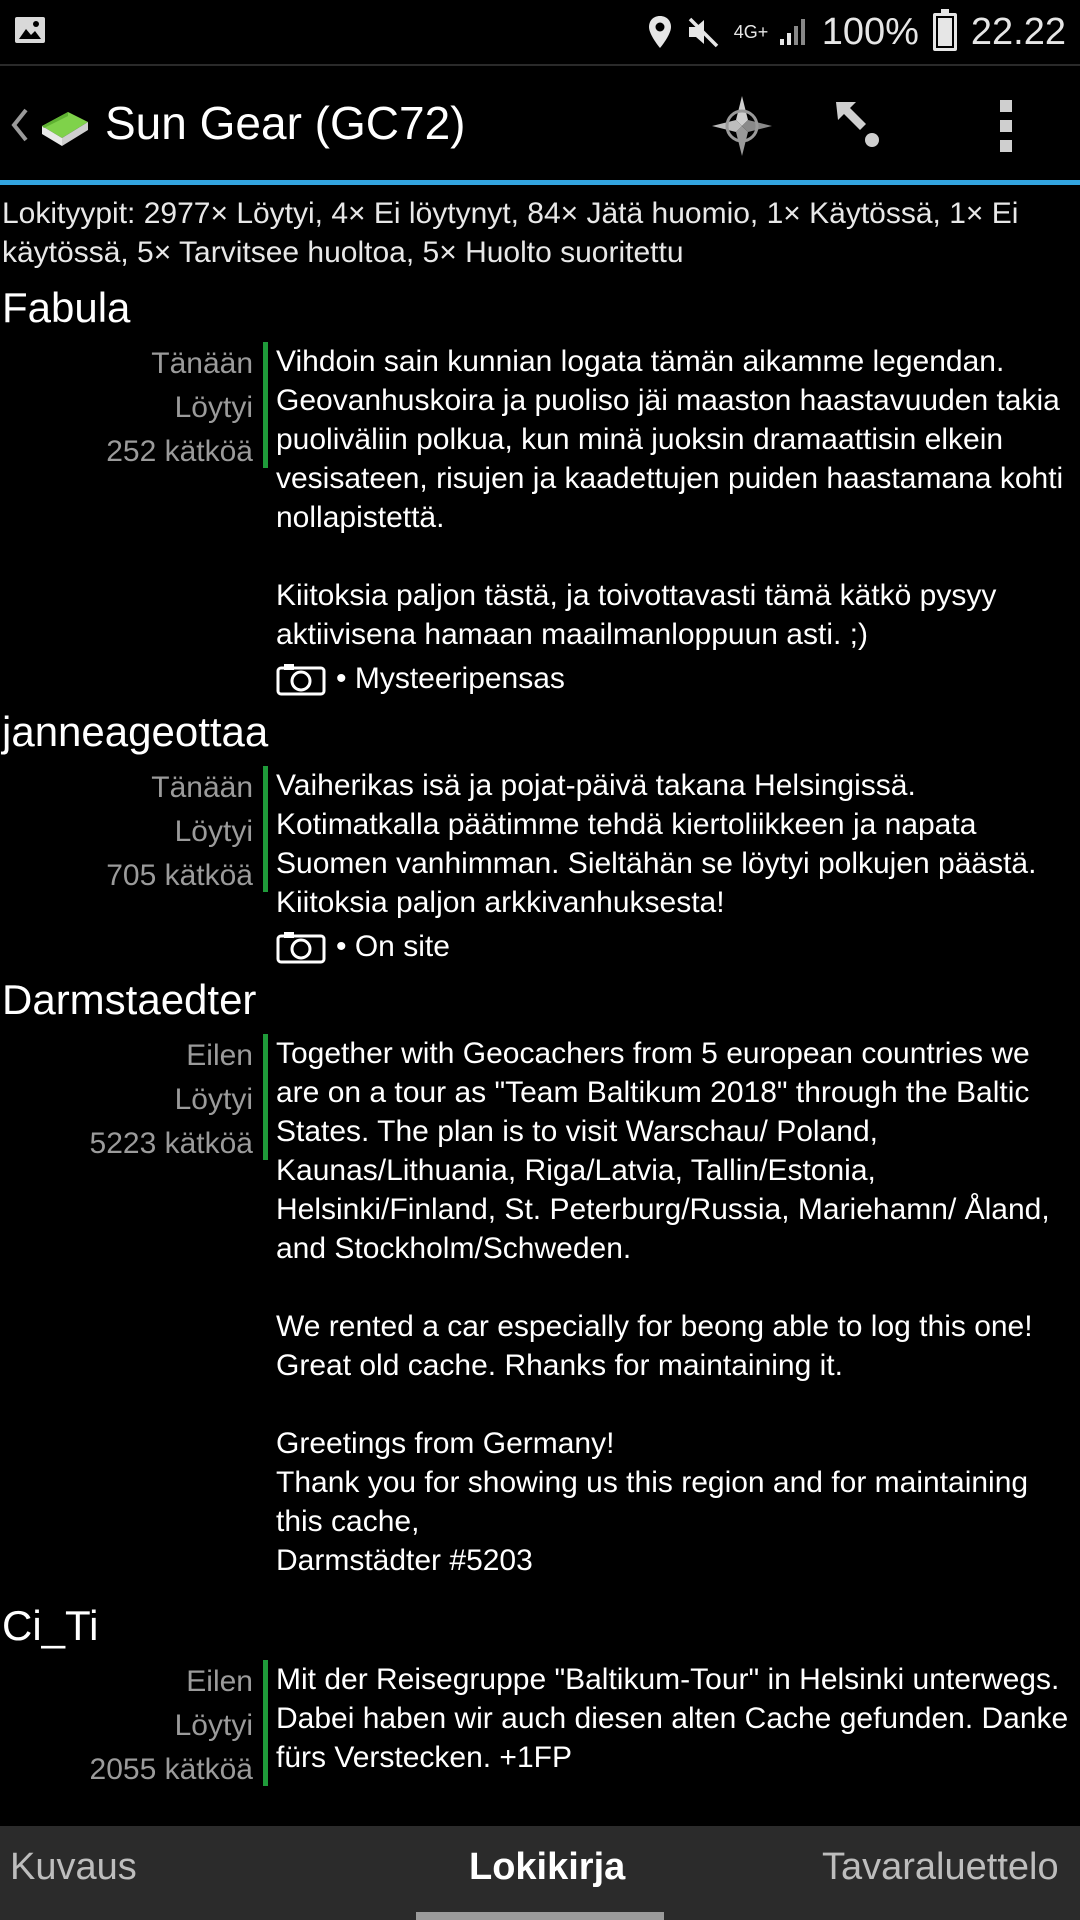 This screenshot has width=1080, height=1920. I want to click on log-meta: Eilen Löytyi 2055 kätköä, so click(126, 1726).